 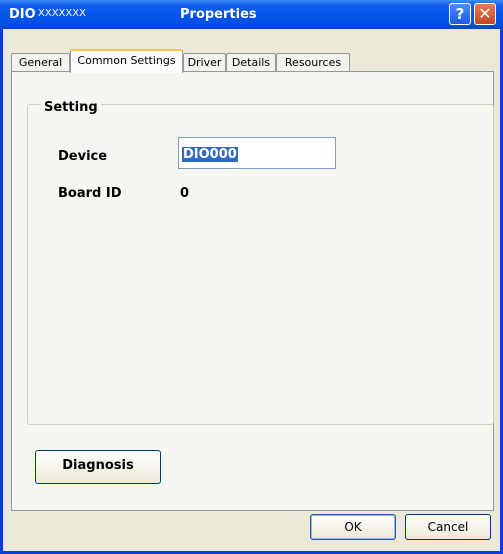 What do you see at coordinates (62, 13) in the screenshot?
I see `title-obscured-text: XXXXXXX` at bounding box center [62, 13].